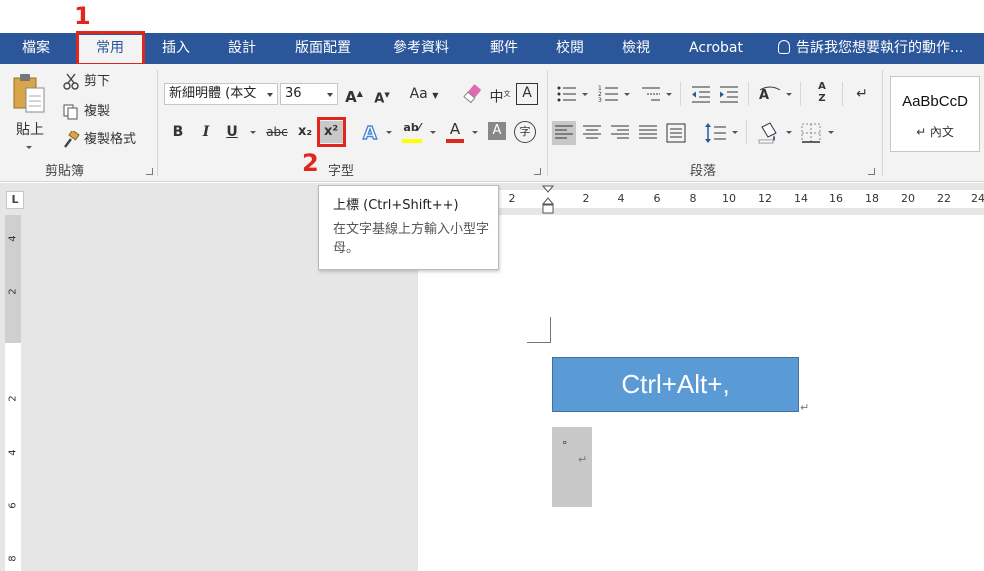 The height and width of the screenshot is (571, 984). I want to click on shading-dropdown-icon, so click(789, 132).